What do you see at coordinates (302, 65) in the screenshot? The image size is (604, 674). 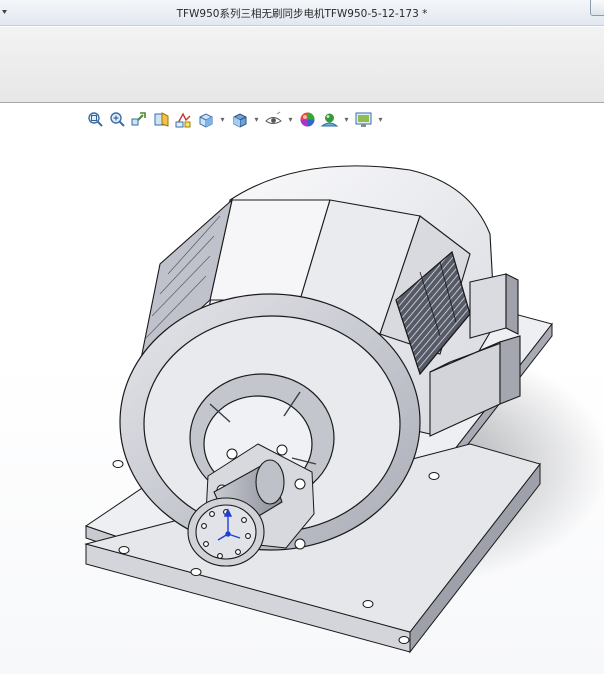 I see `command-manager-ribbon` at bounding box center [302, 65].